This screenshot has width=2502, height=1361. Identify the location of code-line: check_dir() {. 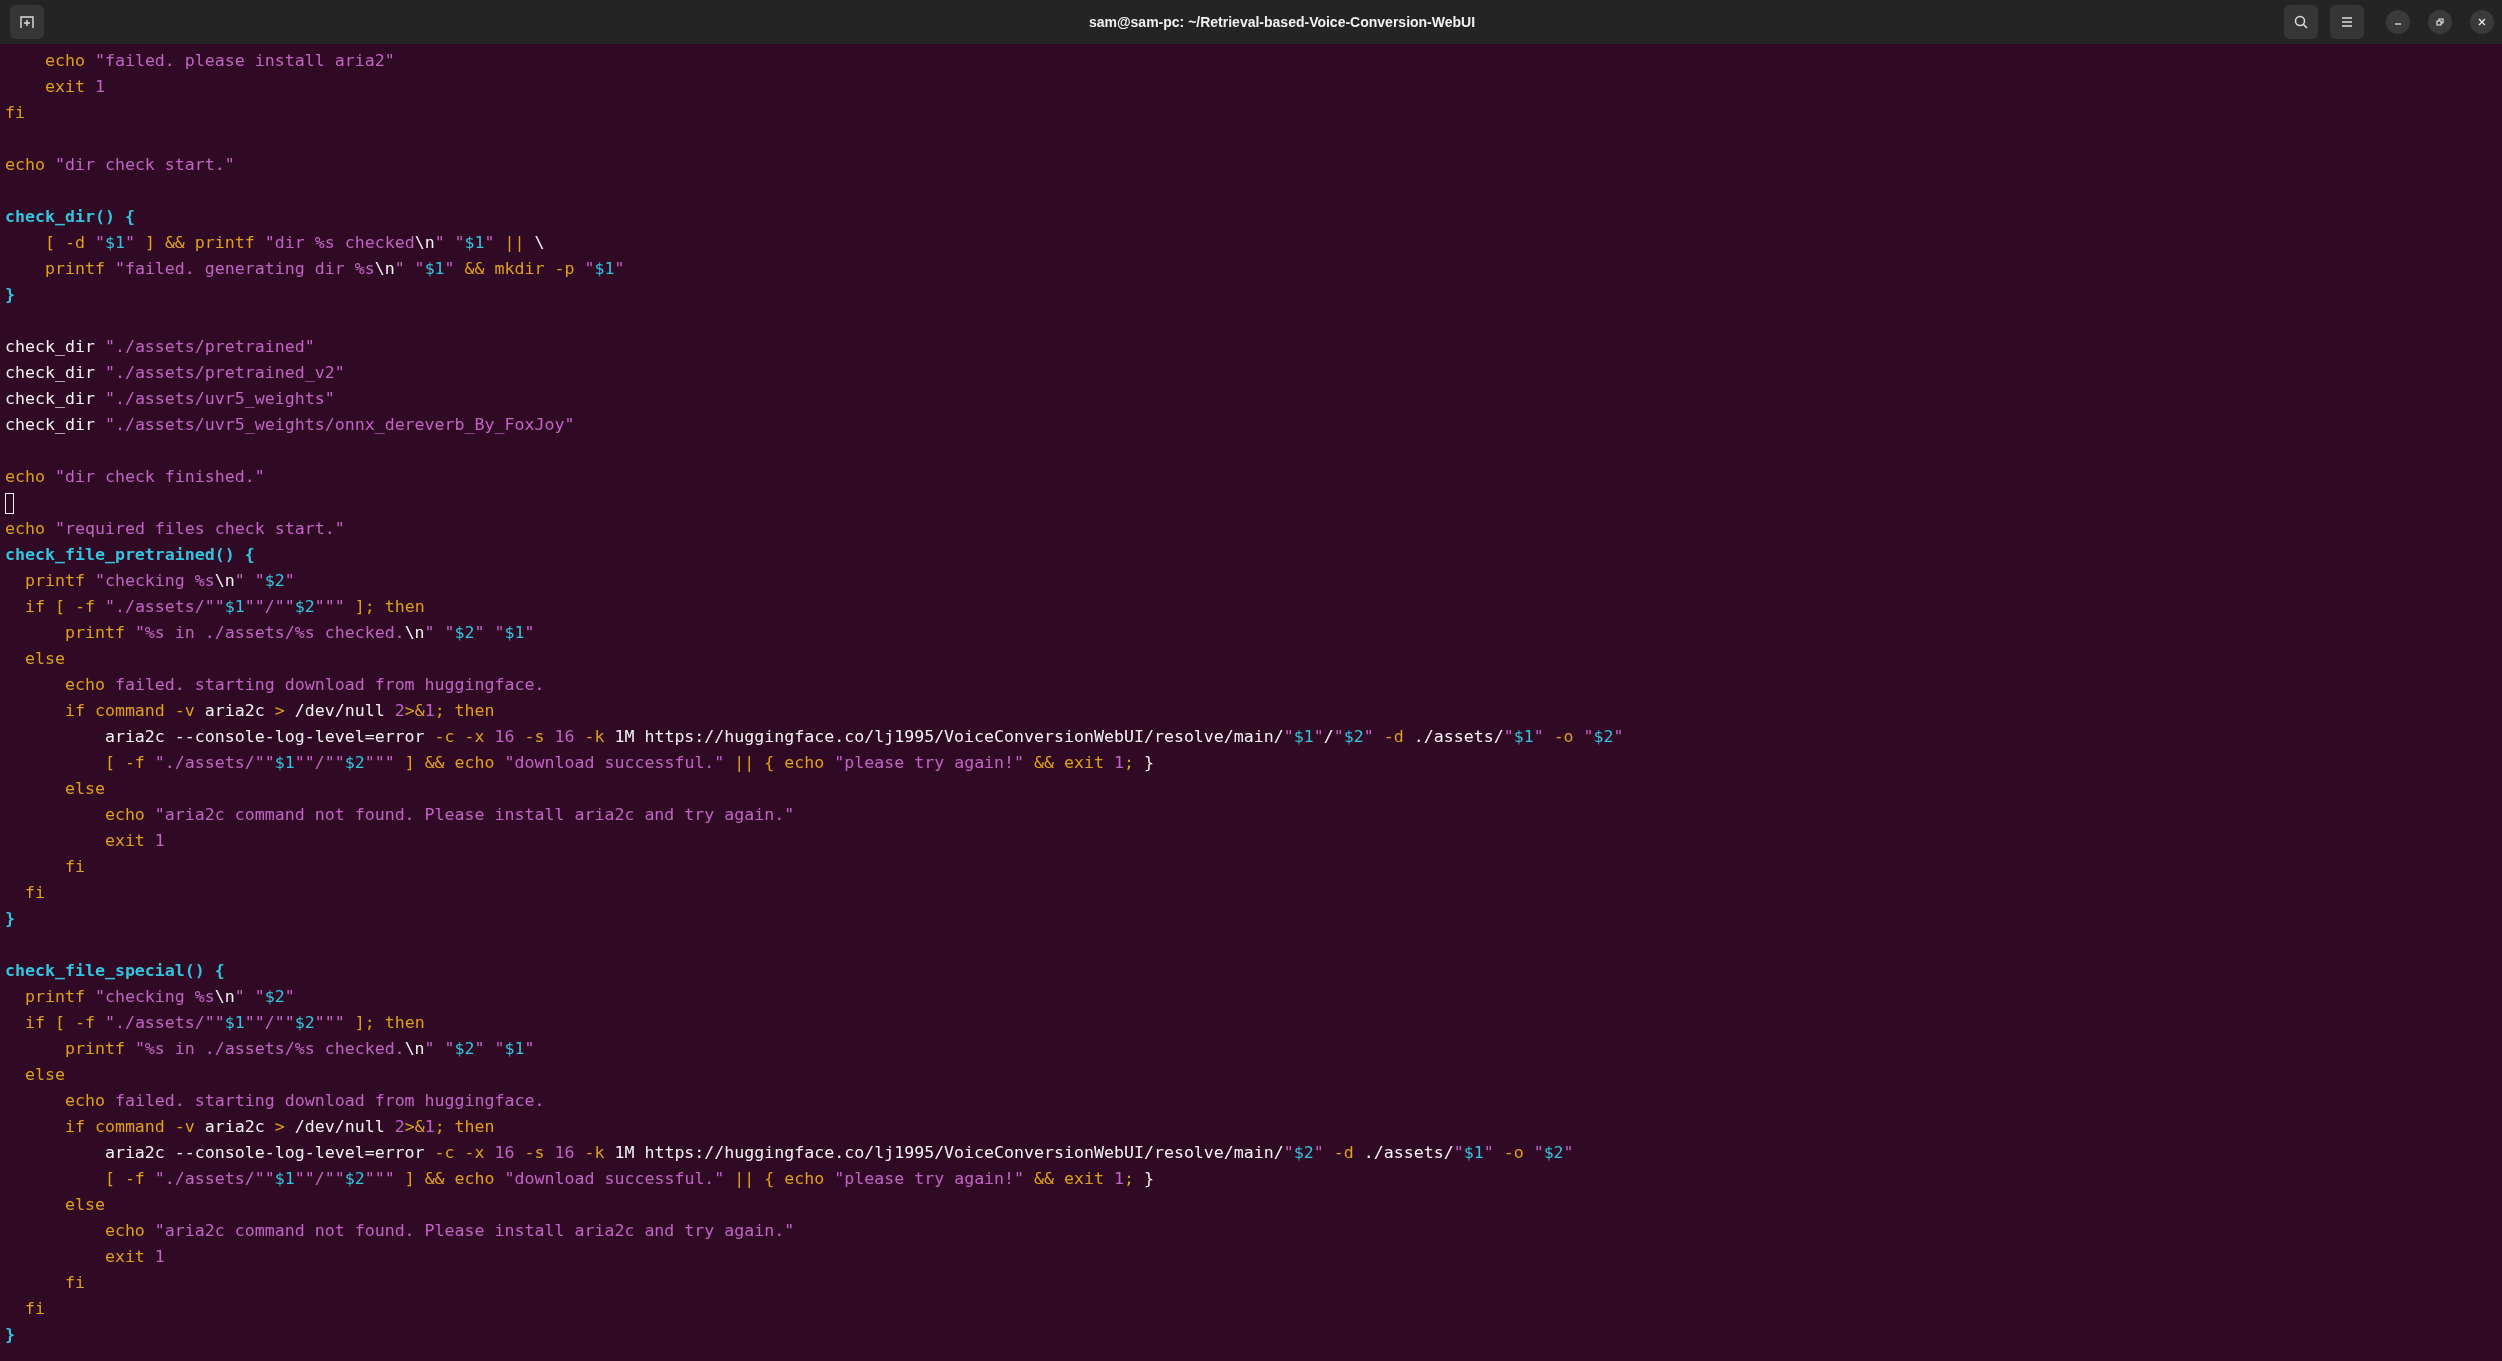
(70, 217).